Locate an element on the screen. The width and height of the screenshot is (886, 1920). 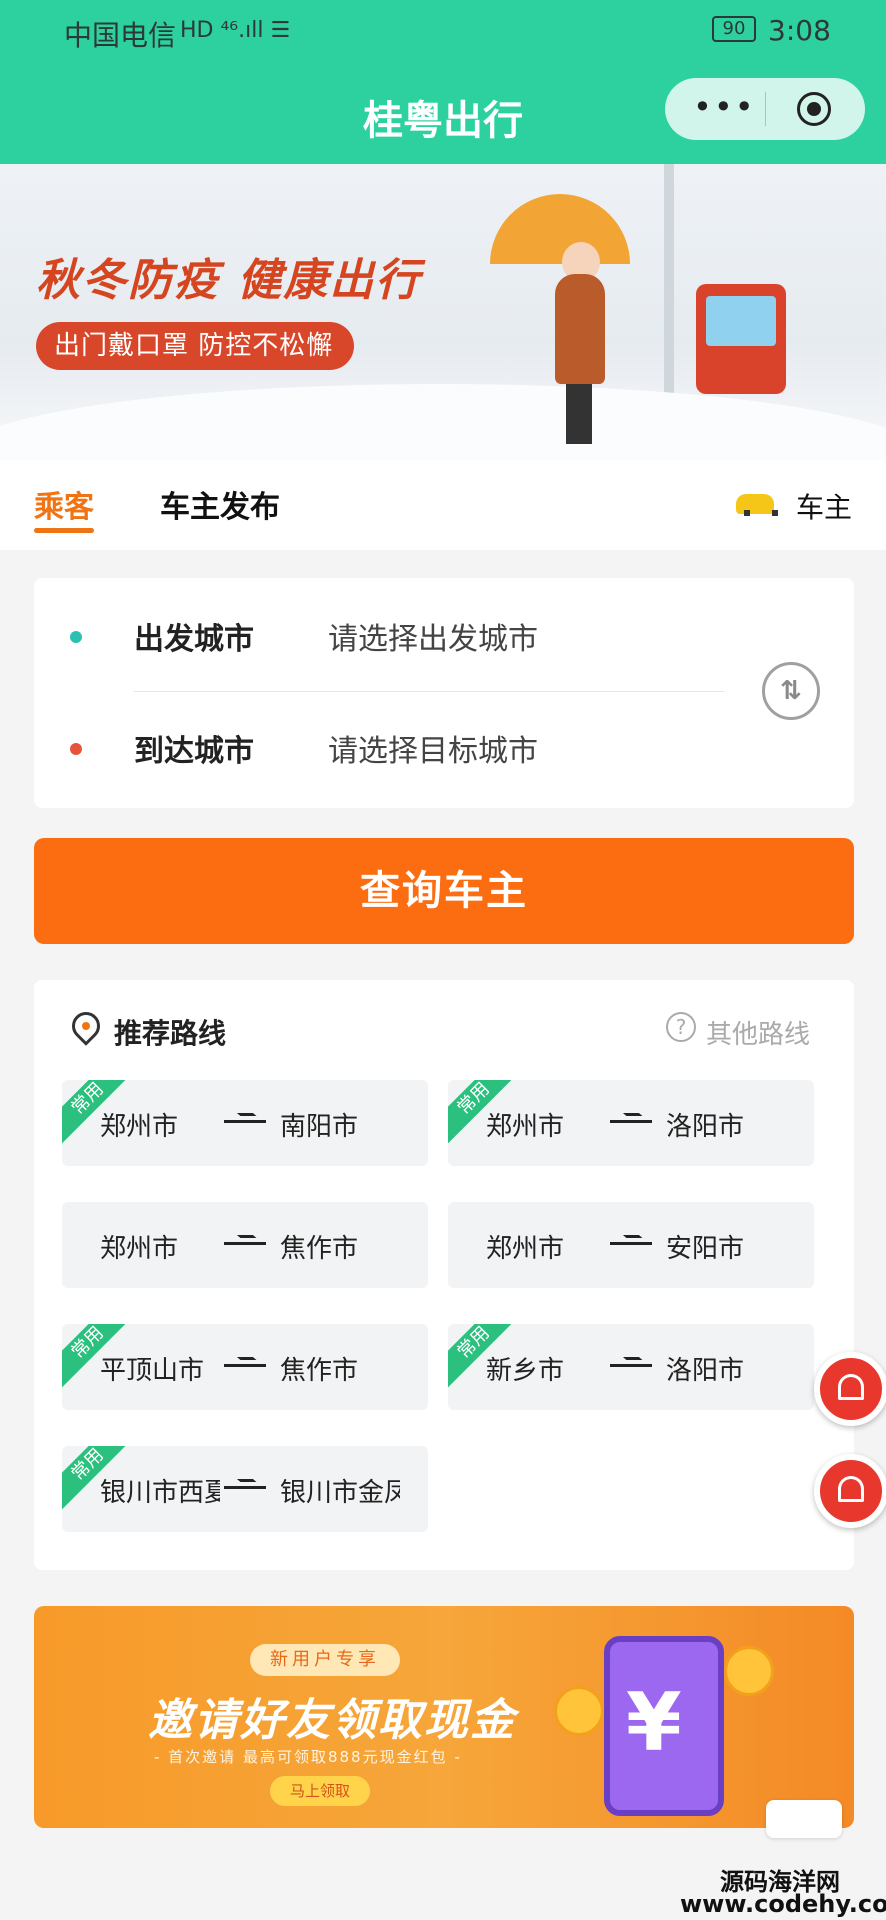
girl-body-image is located at coordinates (580, 329).